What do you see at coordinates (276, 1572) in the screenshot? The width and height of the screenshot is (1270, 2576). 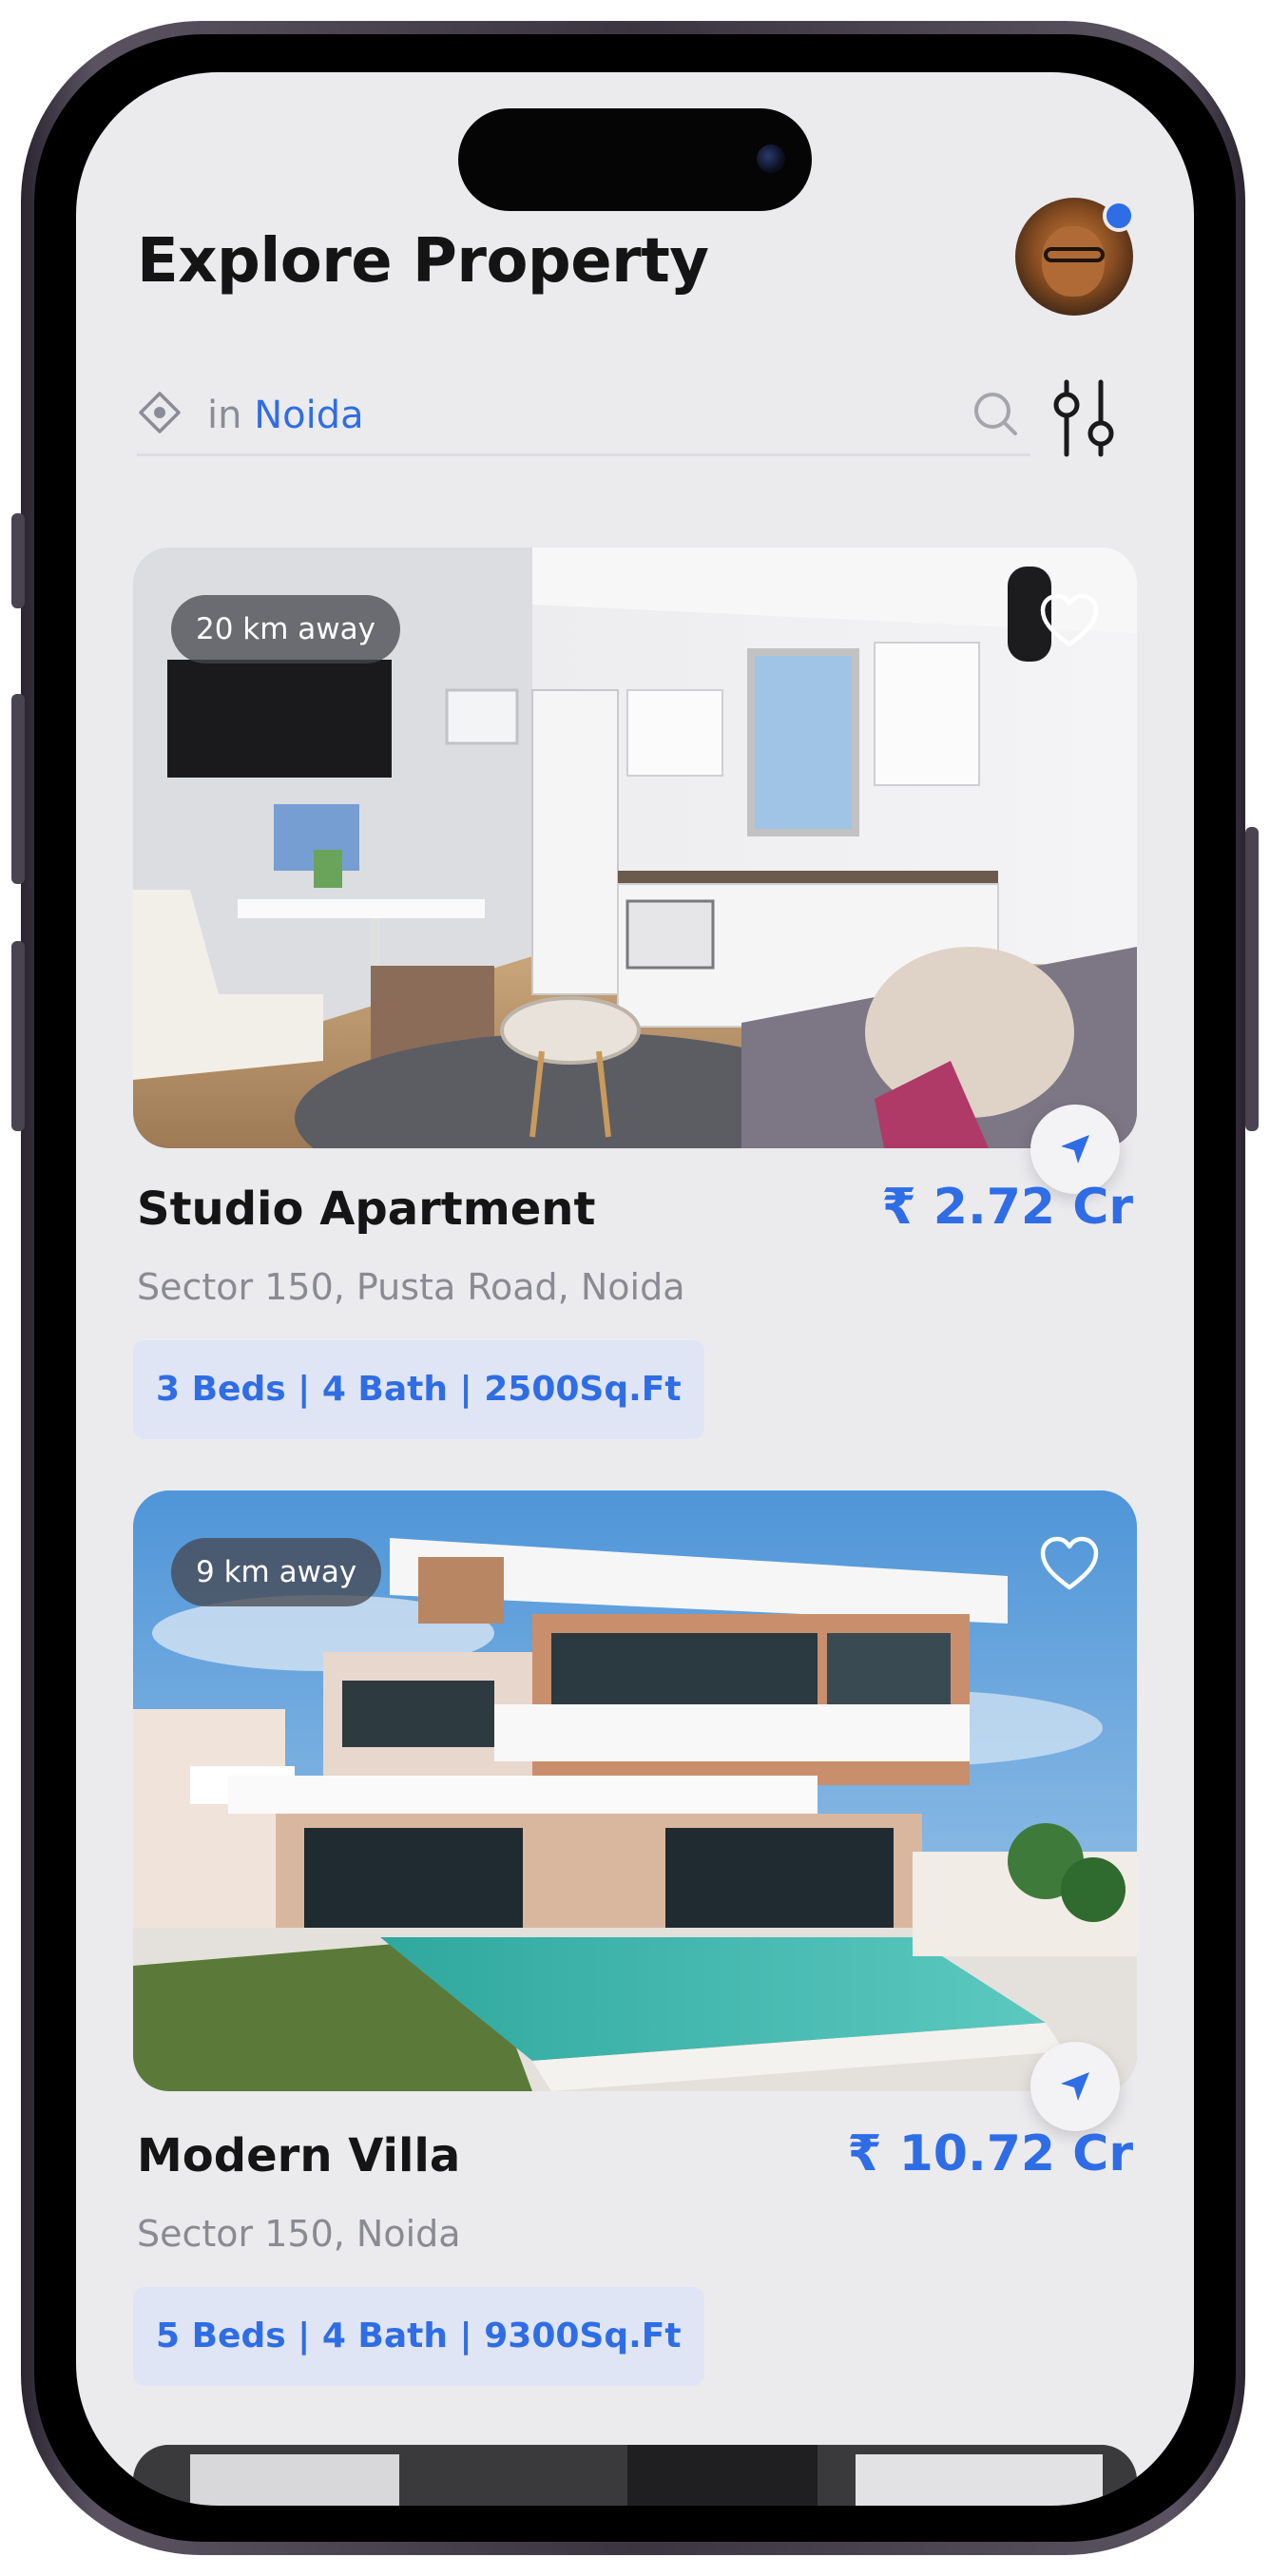 I see `distance-badge: 9 km away` at bounding box center [276, 1572].